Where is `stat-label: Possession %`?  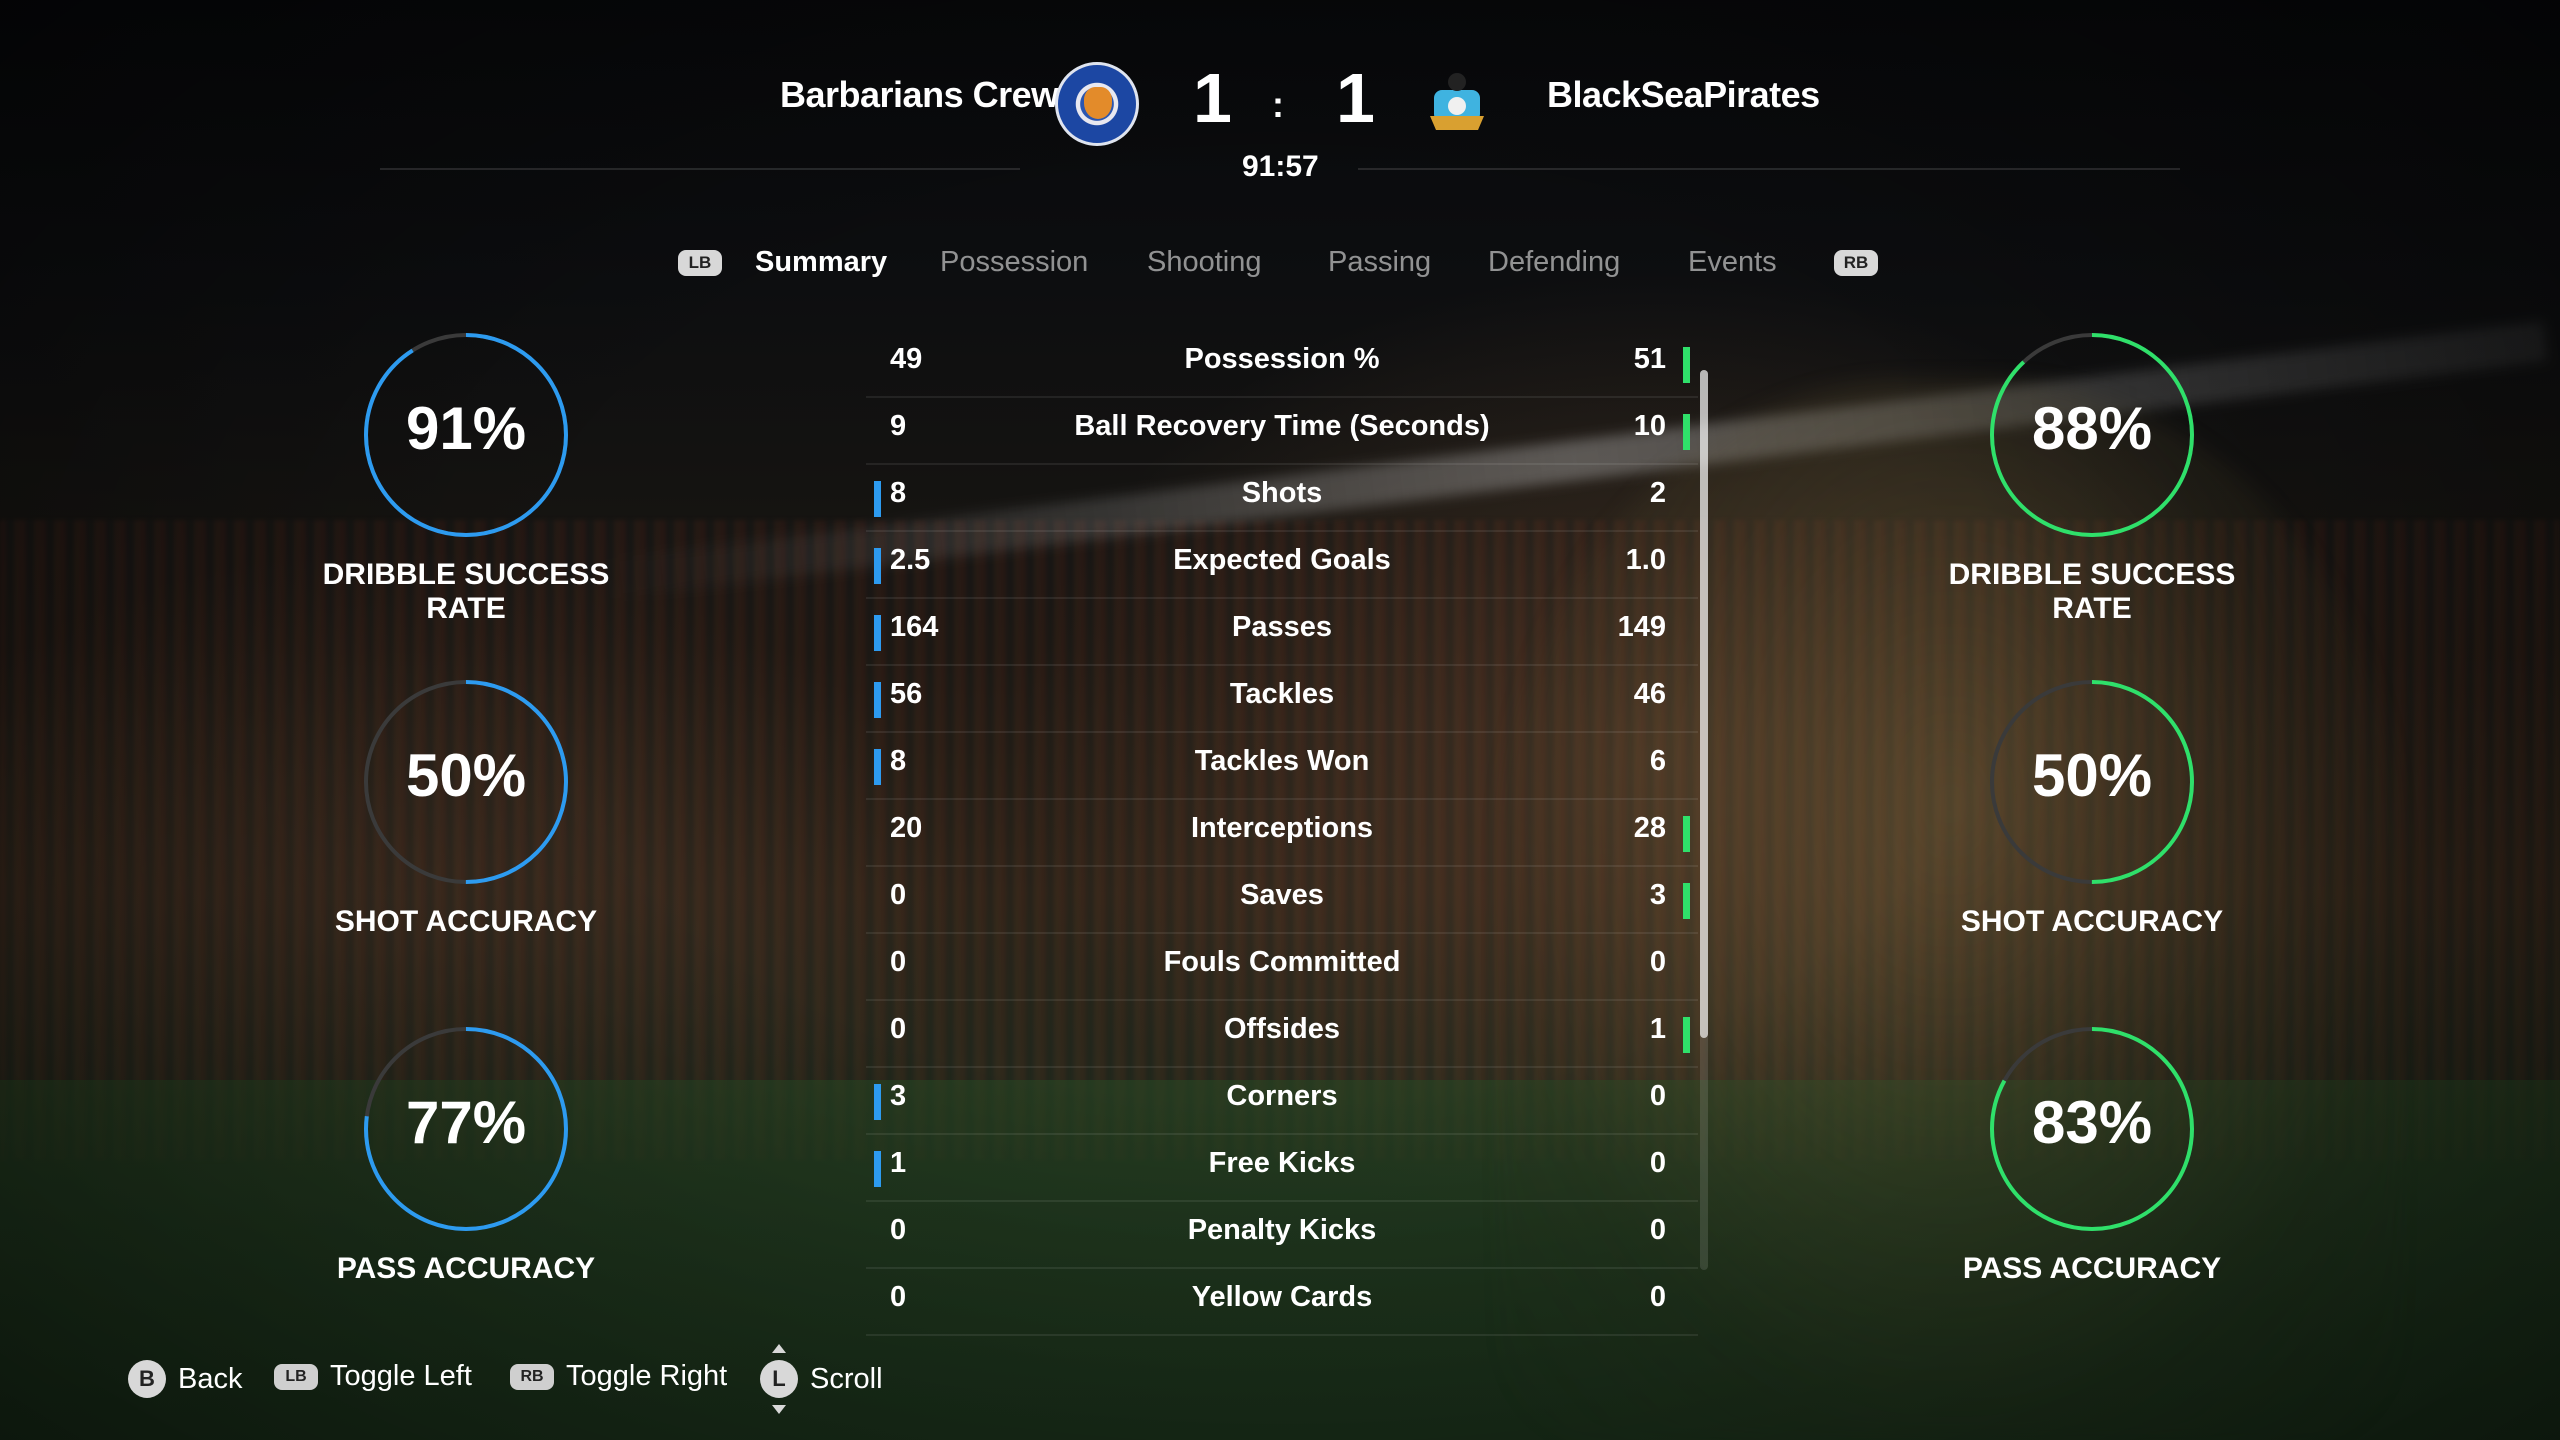 stat-label: Possession % is located at coordinates (1282, 359).